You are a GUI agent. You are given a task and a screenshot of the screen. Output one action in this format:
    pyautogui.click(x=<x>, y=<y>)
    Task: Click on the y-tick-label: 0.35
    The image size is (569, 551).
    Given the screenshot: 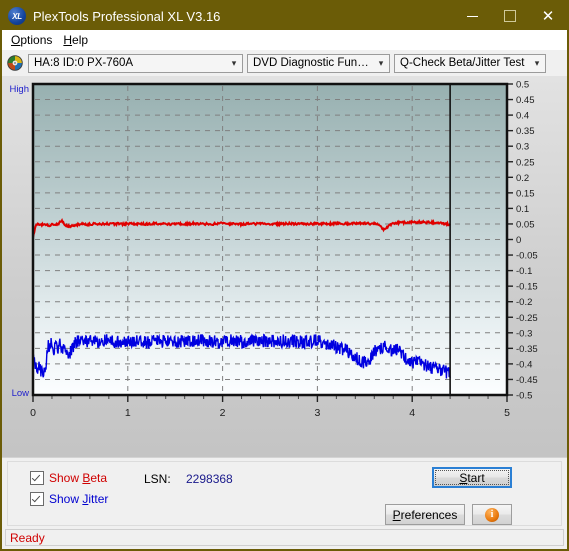 What is the action you would take?
    pyautogui.click(x=525, y=131)
    